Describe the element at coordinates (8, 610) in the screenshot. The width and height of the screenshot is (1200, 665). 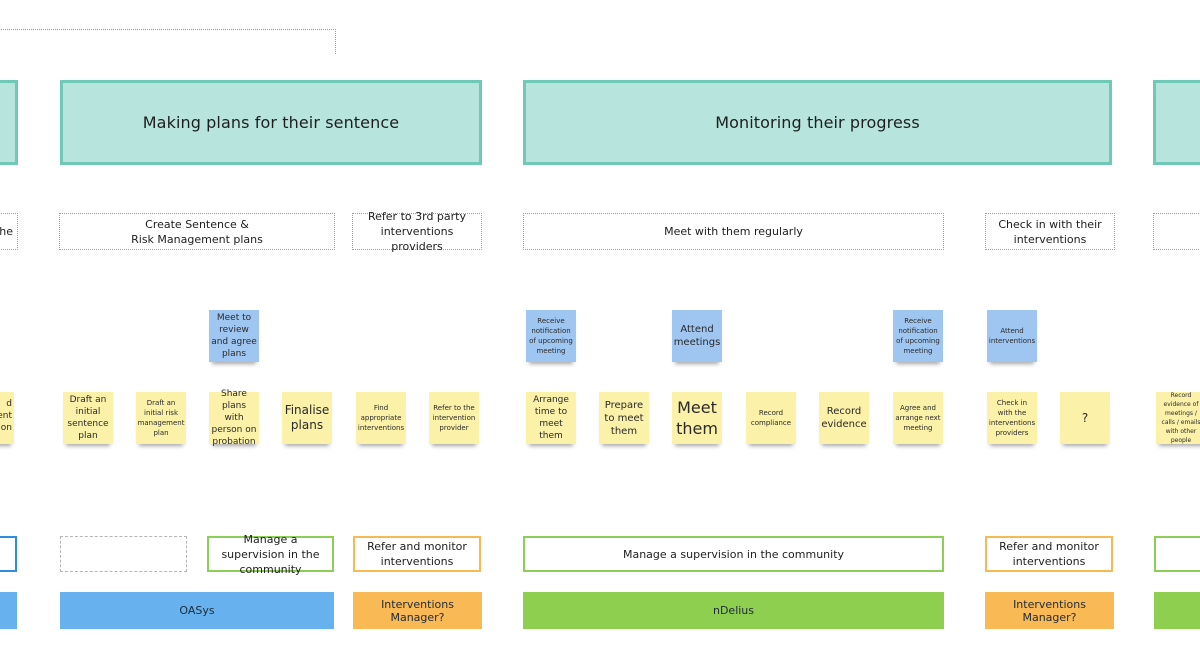
I see `system-bar-partial` at that location.